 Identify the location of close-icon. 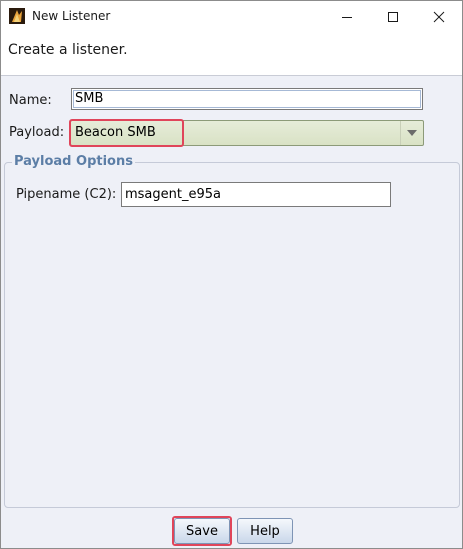
(439, 16).